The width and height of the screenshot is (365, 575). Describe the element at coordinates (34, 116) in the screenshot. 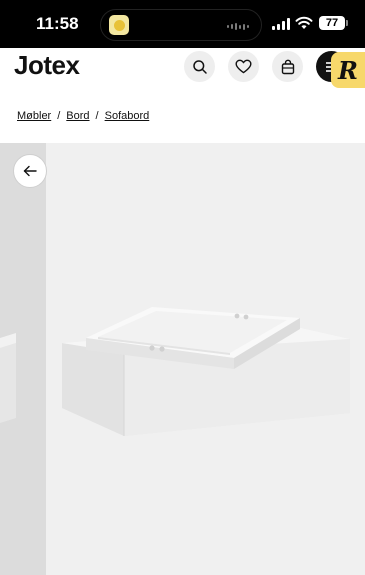

I see `breadcrumb-link-mobler: Møbler` at that location.